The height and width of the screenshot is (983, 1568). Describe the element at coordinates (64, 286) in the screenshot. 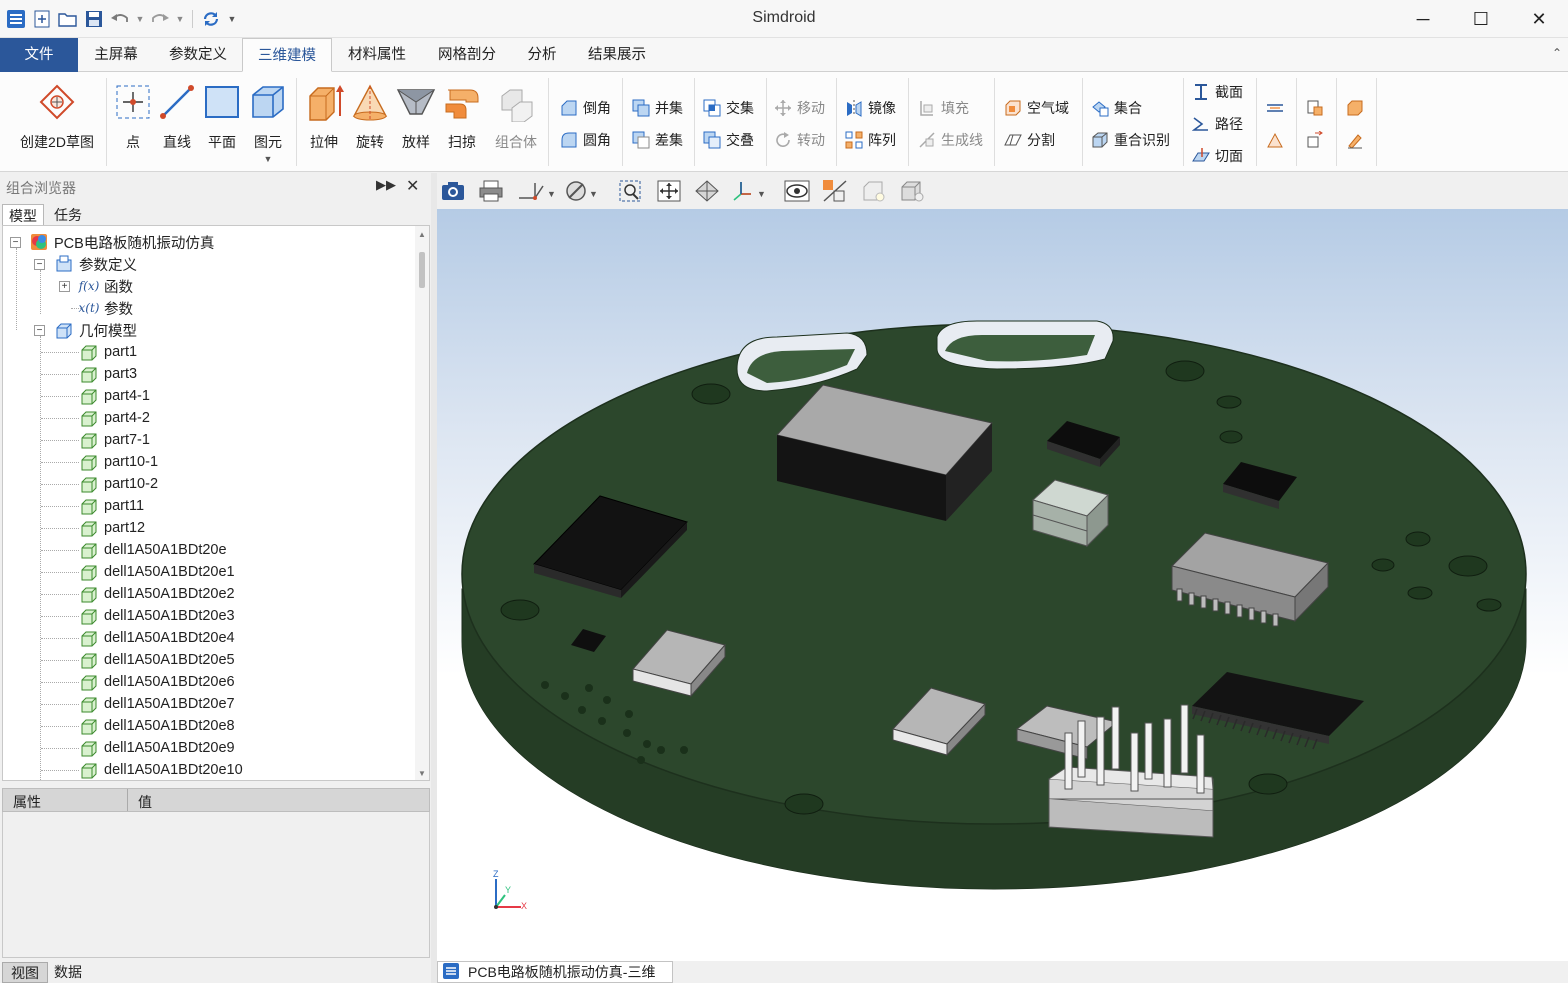

I see `expand-function-icon: +` at that location.